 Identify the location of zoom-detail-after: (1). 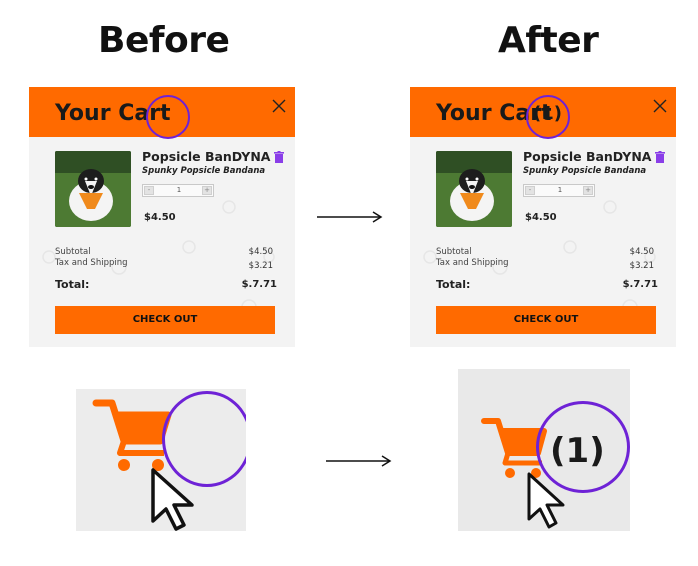
(544, 450).